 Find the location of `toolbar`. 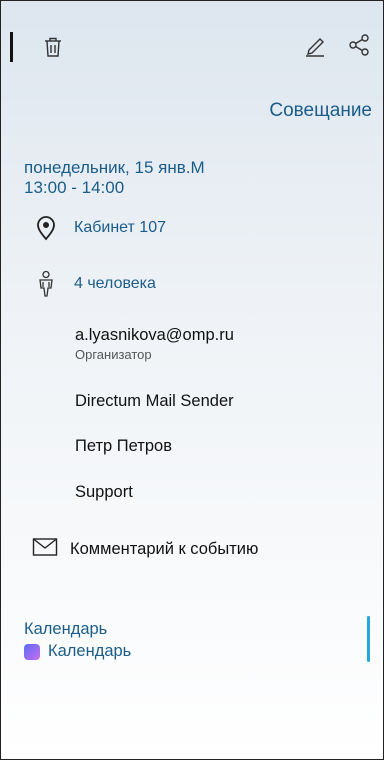

toolbar is located at coordinates (192, 45).